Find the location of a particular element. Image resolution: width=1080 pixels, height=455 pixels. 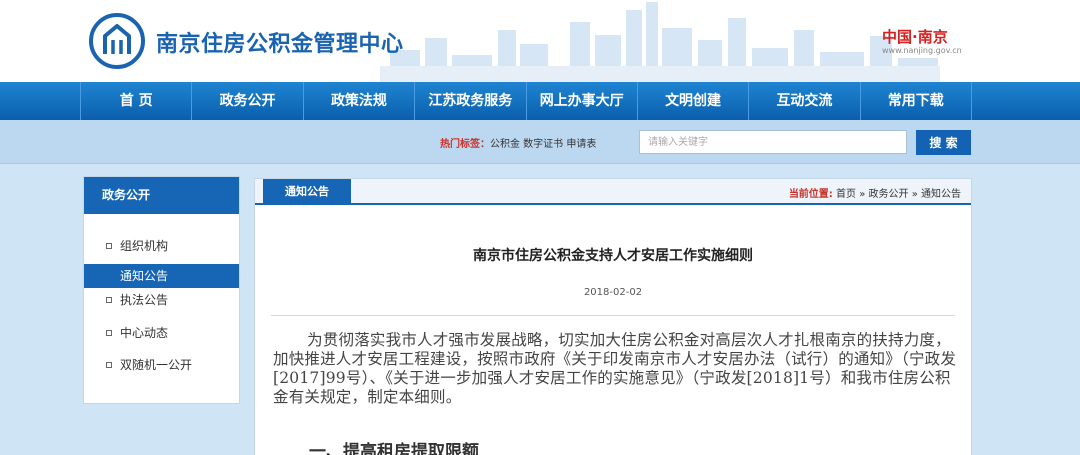

breadcrumb: 当前位置: 首页 » 政务公开 » 通知公告 is located at coordinates (875, 192).